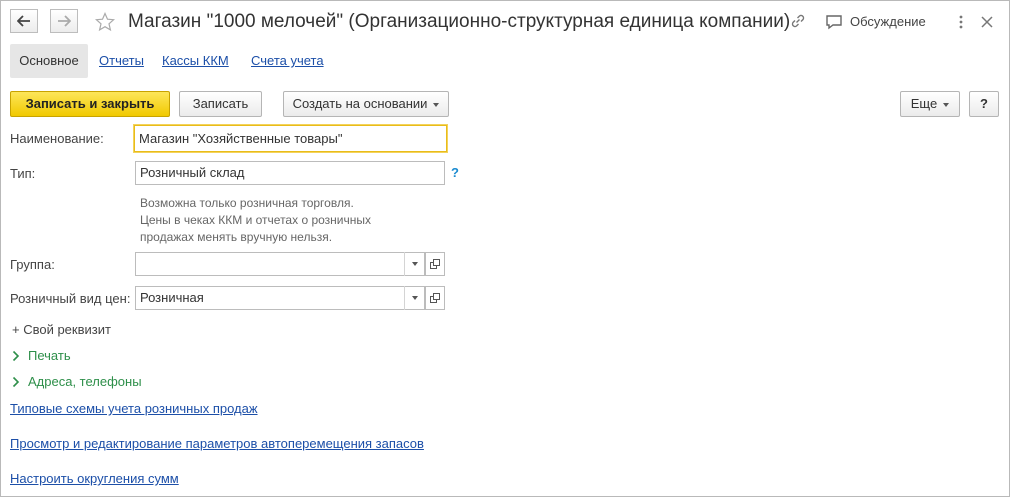  What do you see at coordinates (280, 298) in the screenshot?
I see `price-type-field: Розничная` at bounding box center [280, 298].